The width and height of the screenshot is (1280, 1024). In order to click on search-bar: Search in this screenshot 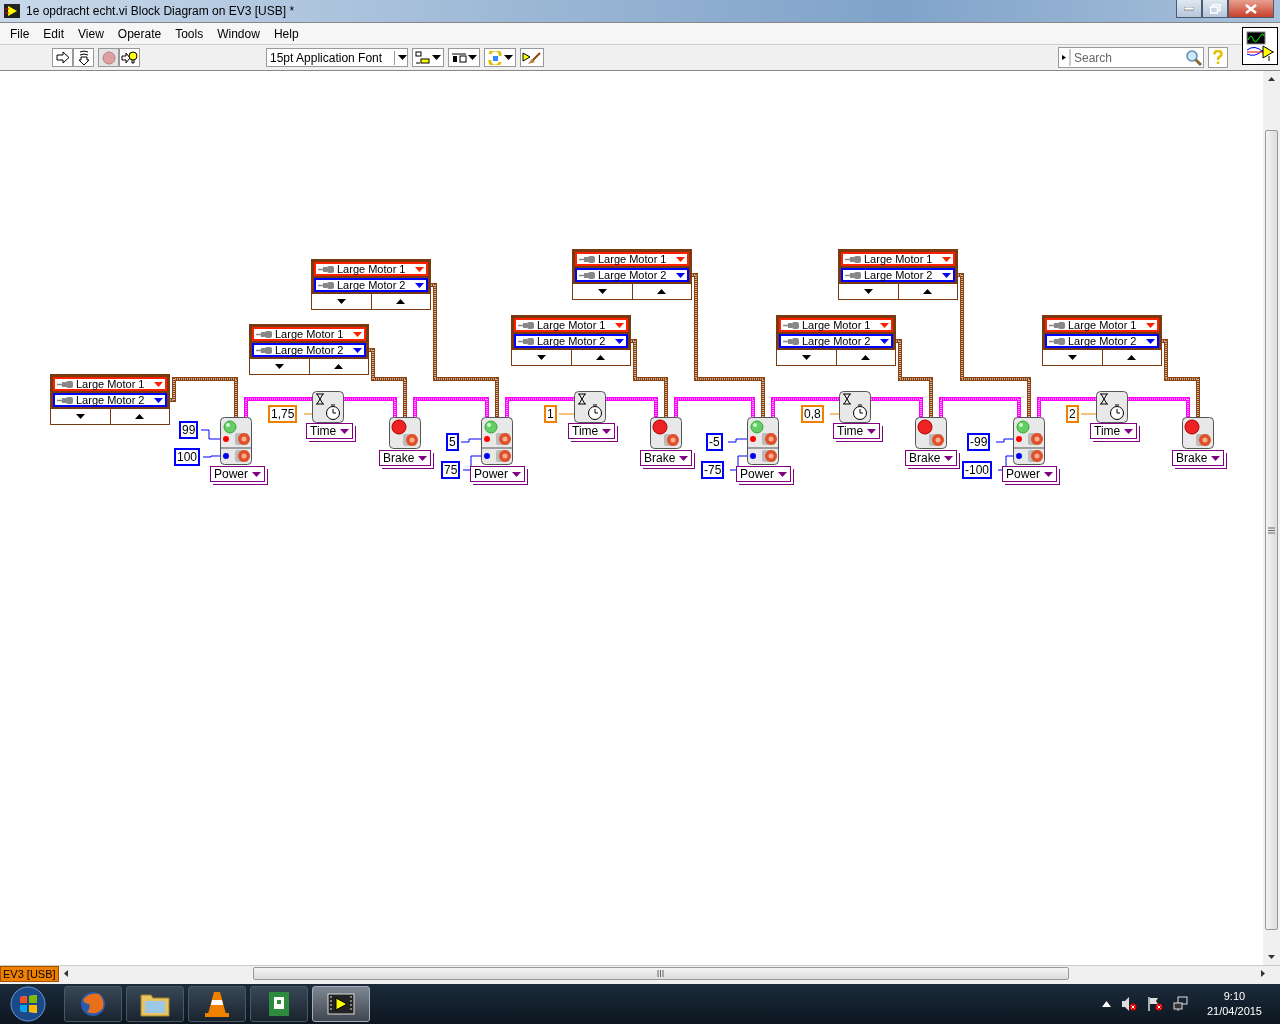, I will do `click(1131, 57)`.